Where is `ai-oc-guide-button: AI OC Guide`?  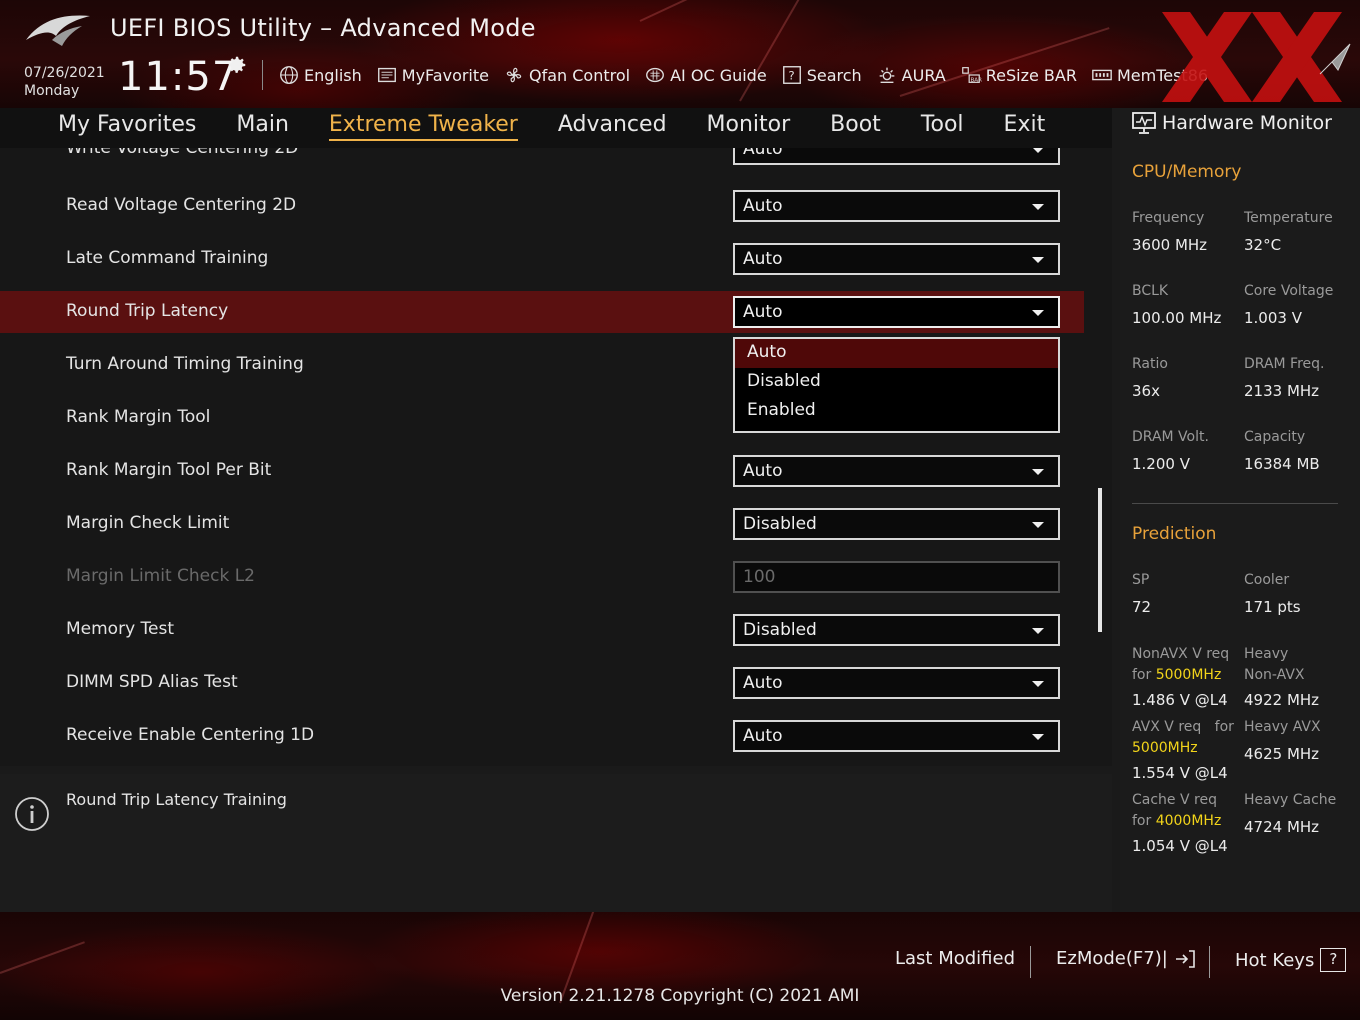
ai-oc-guide-button: AI OC Guide is located at coordinates (705, 75).